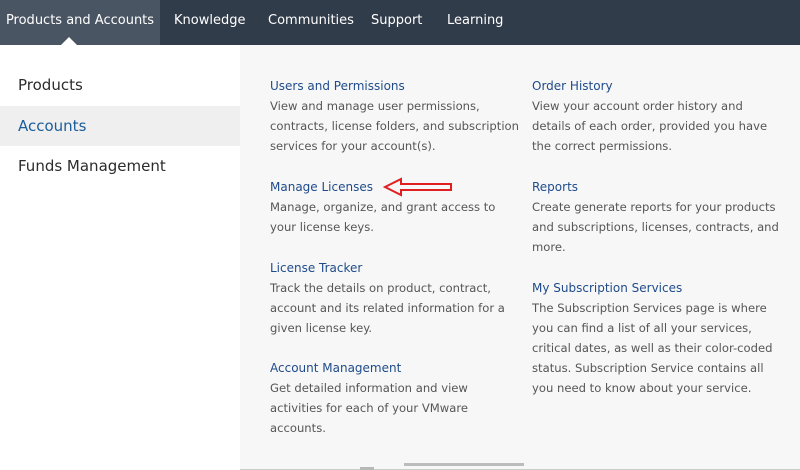 Image resolution: width=800 pixels, height=470 pixels. I want to click on reports-link: Reports, so click(657, 187).